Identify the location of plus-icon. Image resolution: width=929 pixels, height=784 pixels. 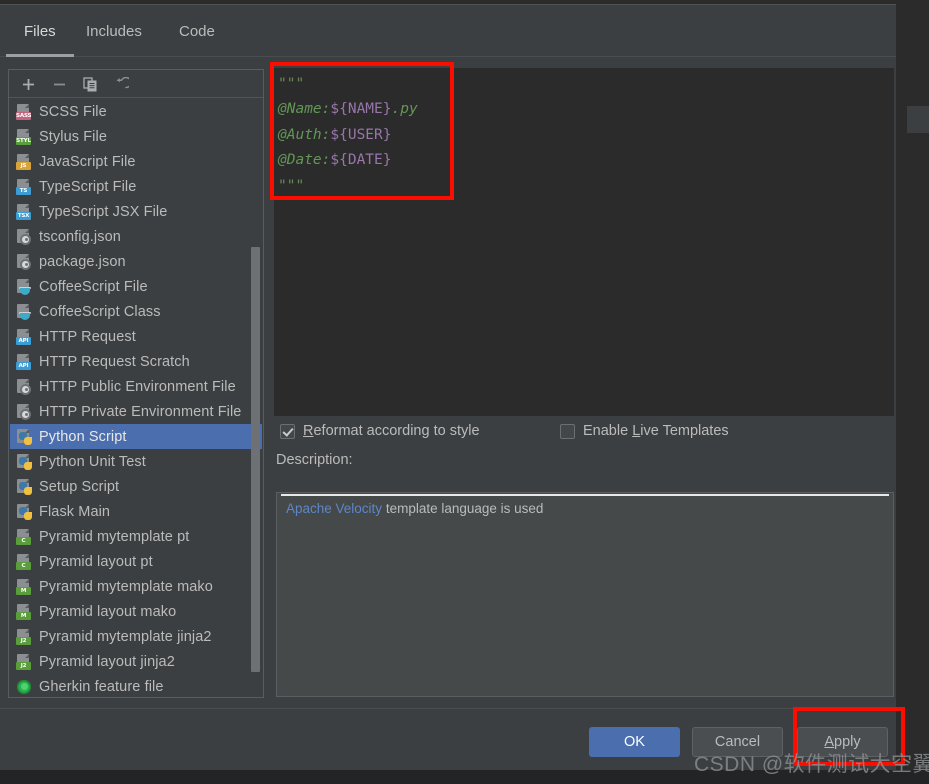
(28, 84).